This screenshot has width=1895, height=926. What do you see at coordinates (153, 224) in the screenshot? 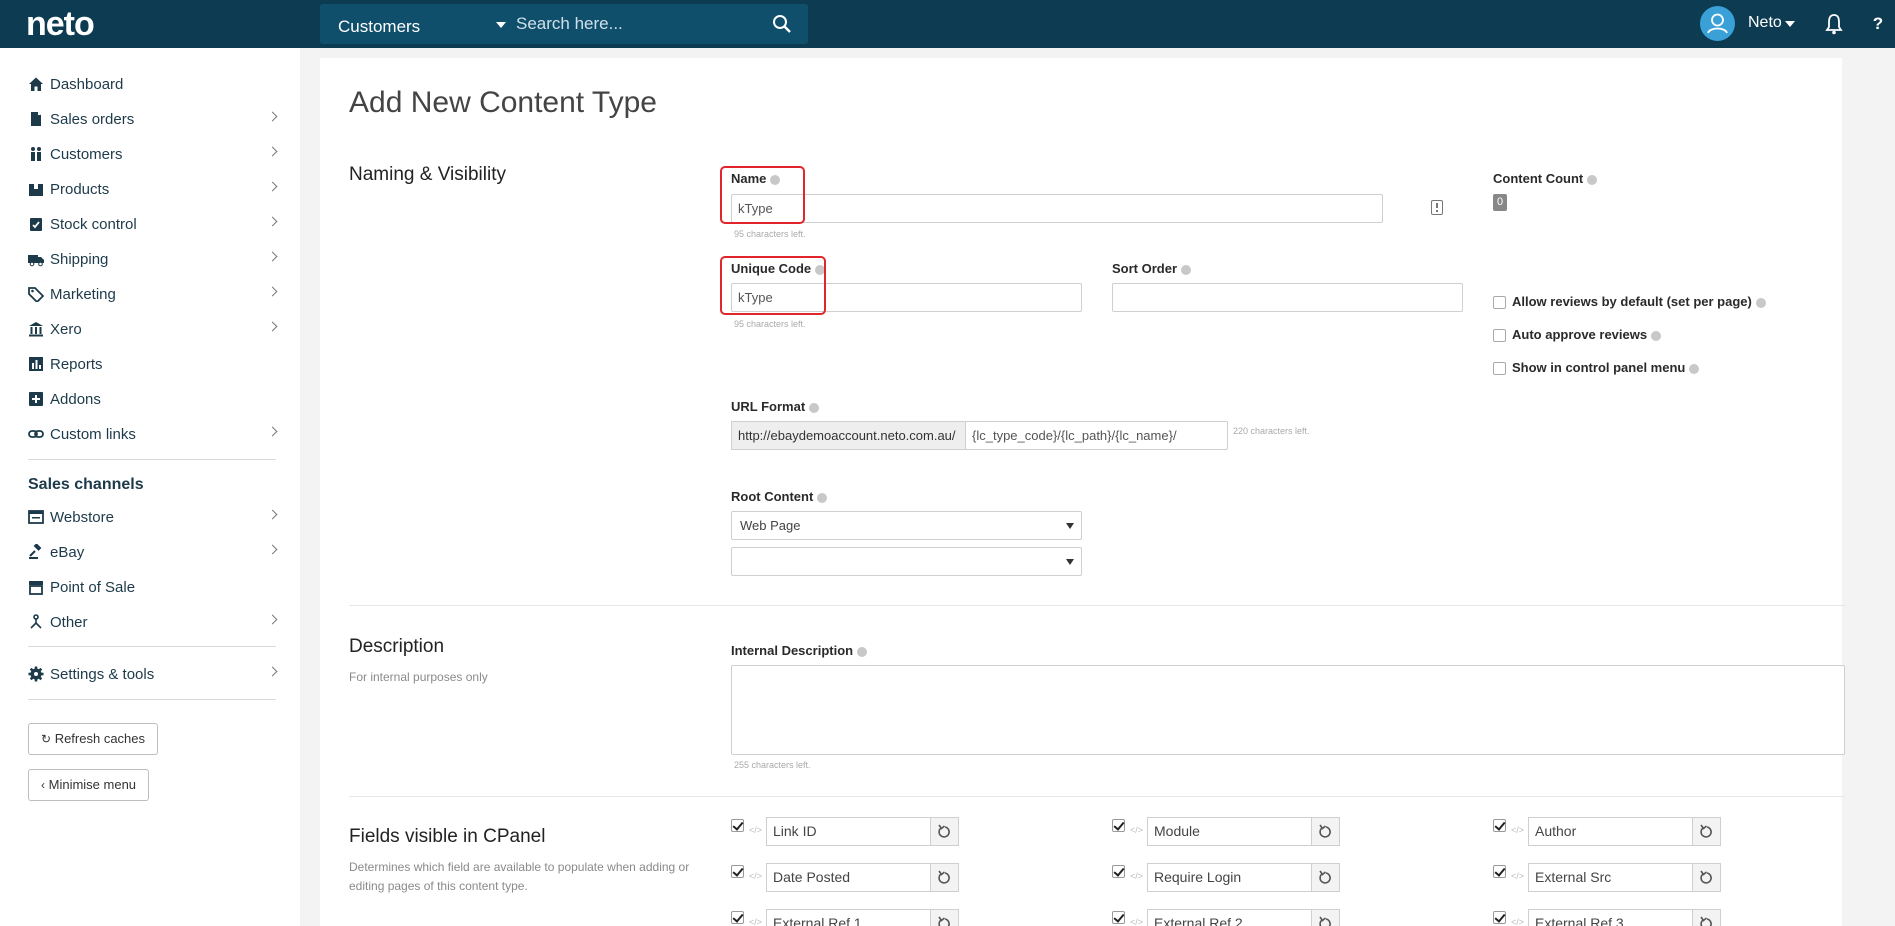
I see `sidebar-item-stock-control: Stock control` at bounding box center [153, 224].